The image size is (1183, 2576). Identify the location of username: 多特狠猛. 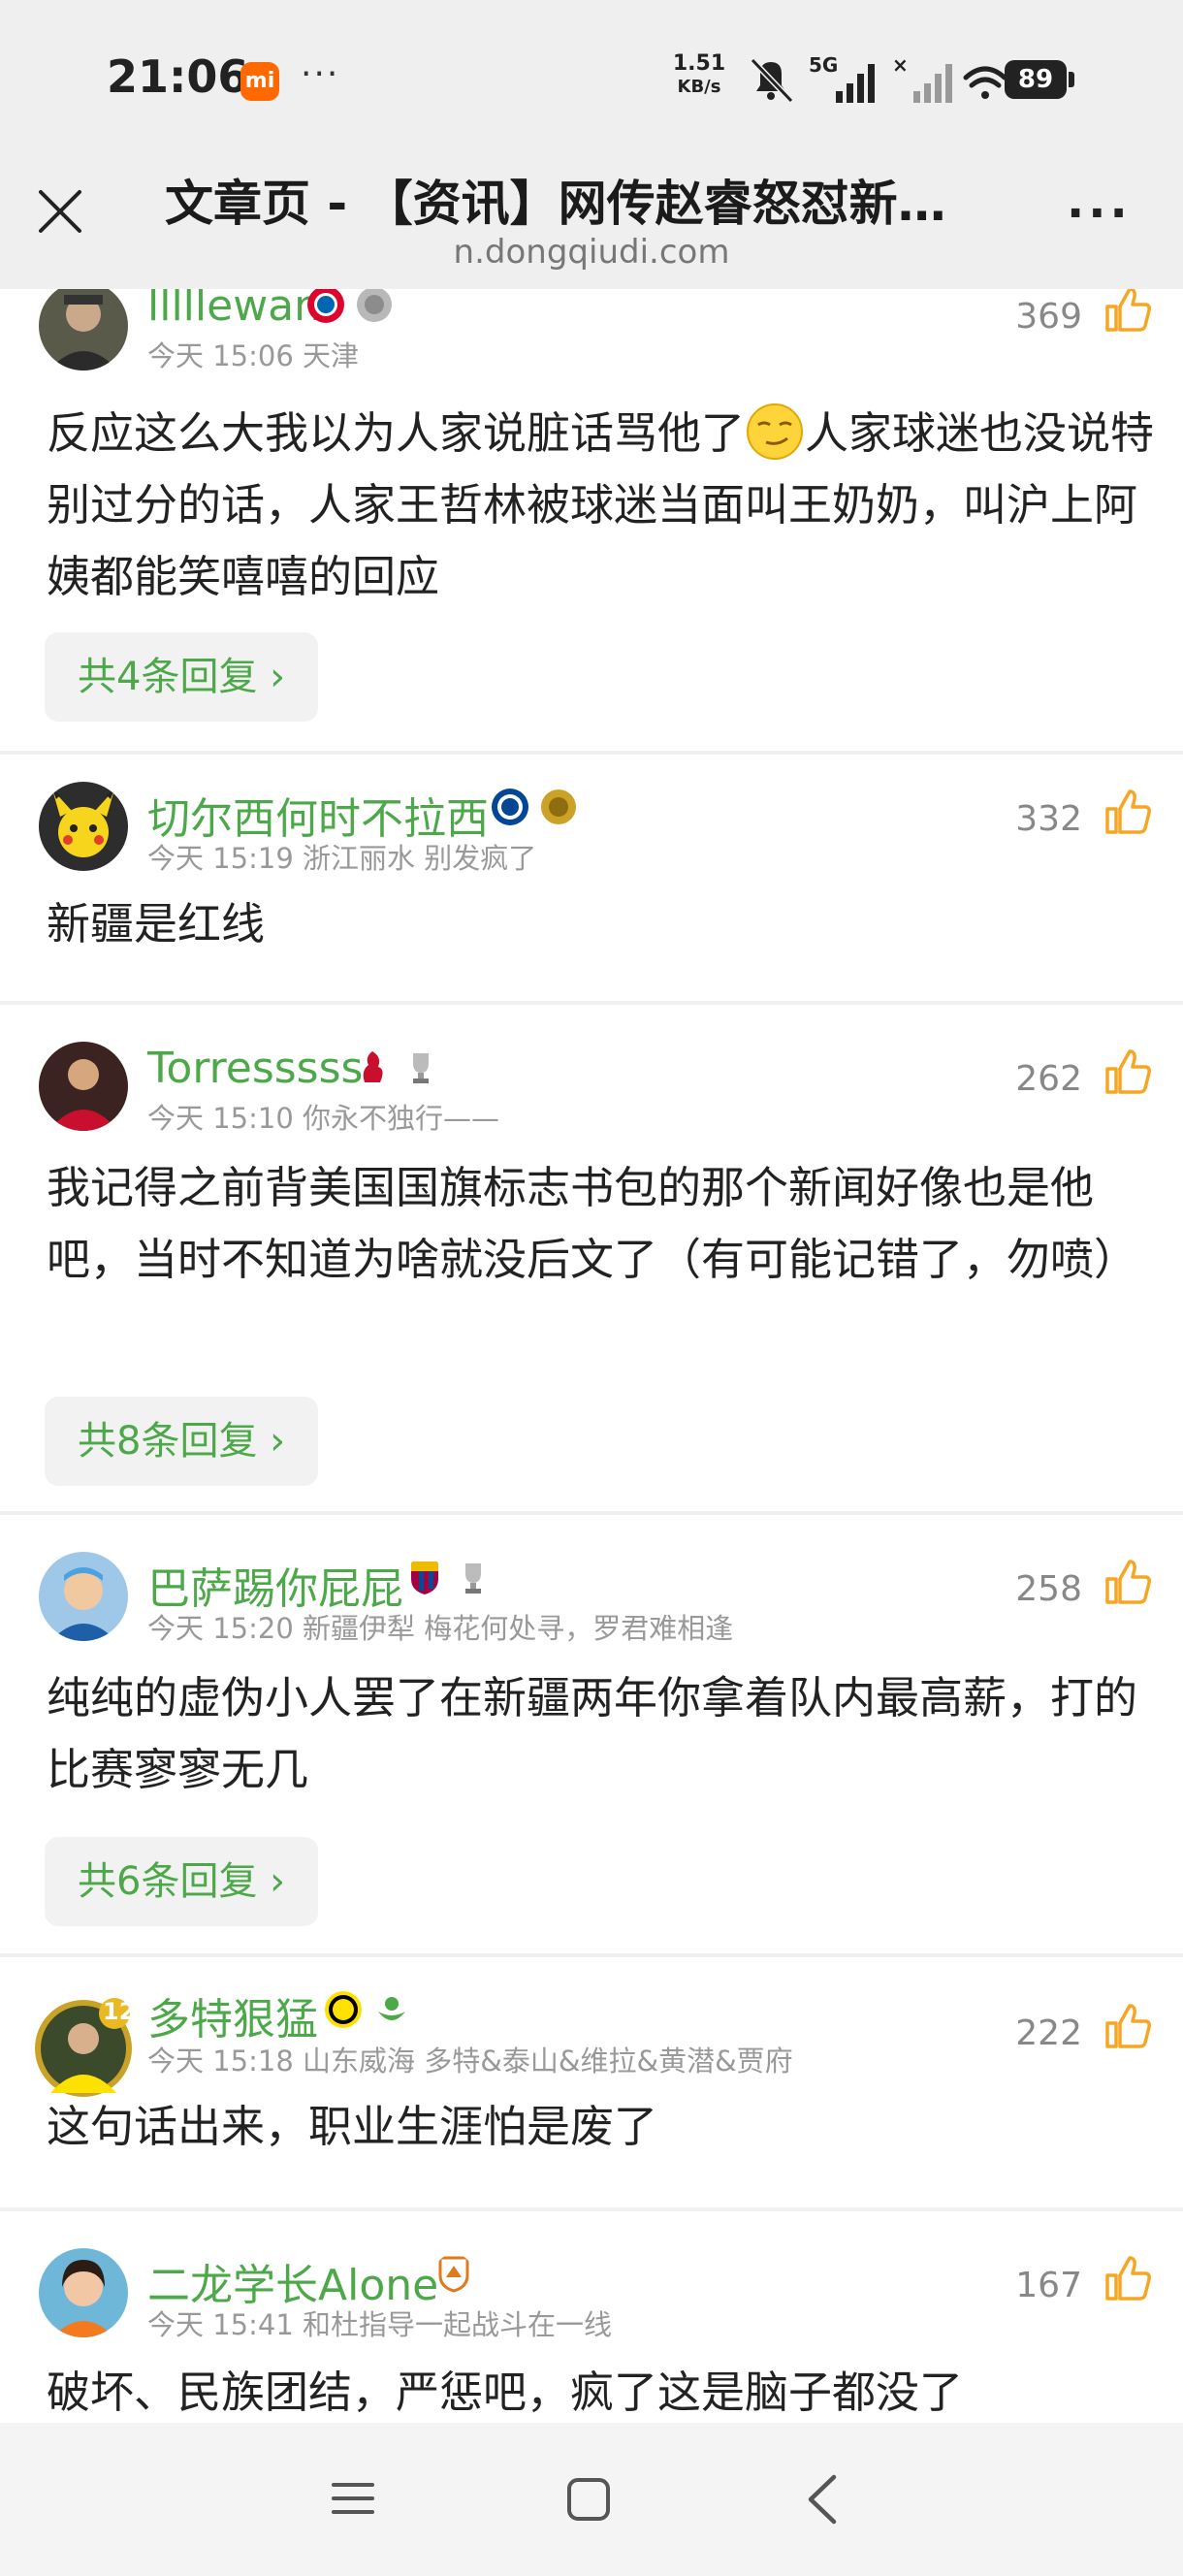
(232, 2015).